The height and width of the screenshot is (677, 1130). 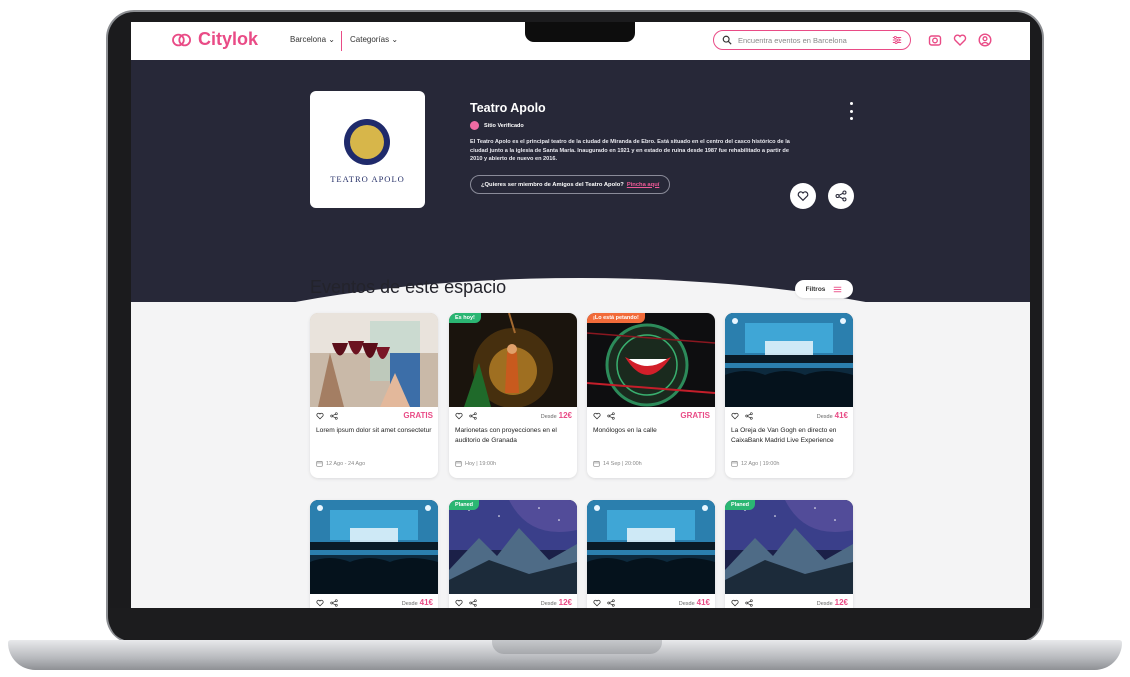 What do you see at coordinates (367, 179) in the screenshot?
I see `venue-logo-wordmark: TEATRO APOLO` at bounding box center [367, 179].